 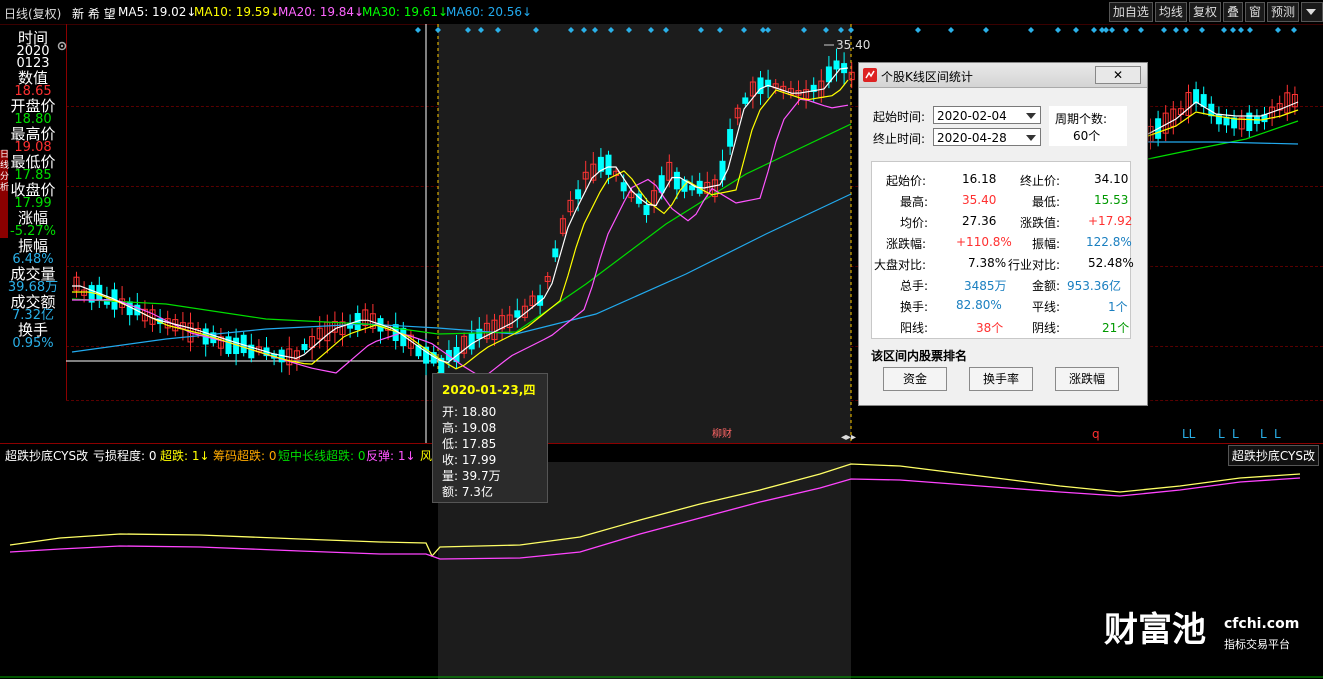 I want to click on period-count-box: 周期个数: 60个, so click(x=1088, y=126).